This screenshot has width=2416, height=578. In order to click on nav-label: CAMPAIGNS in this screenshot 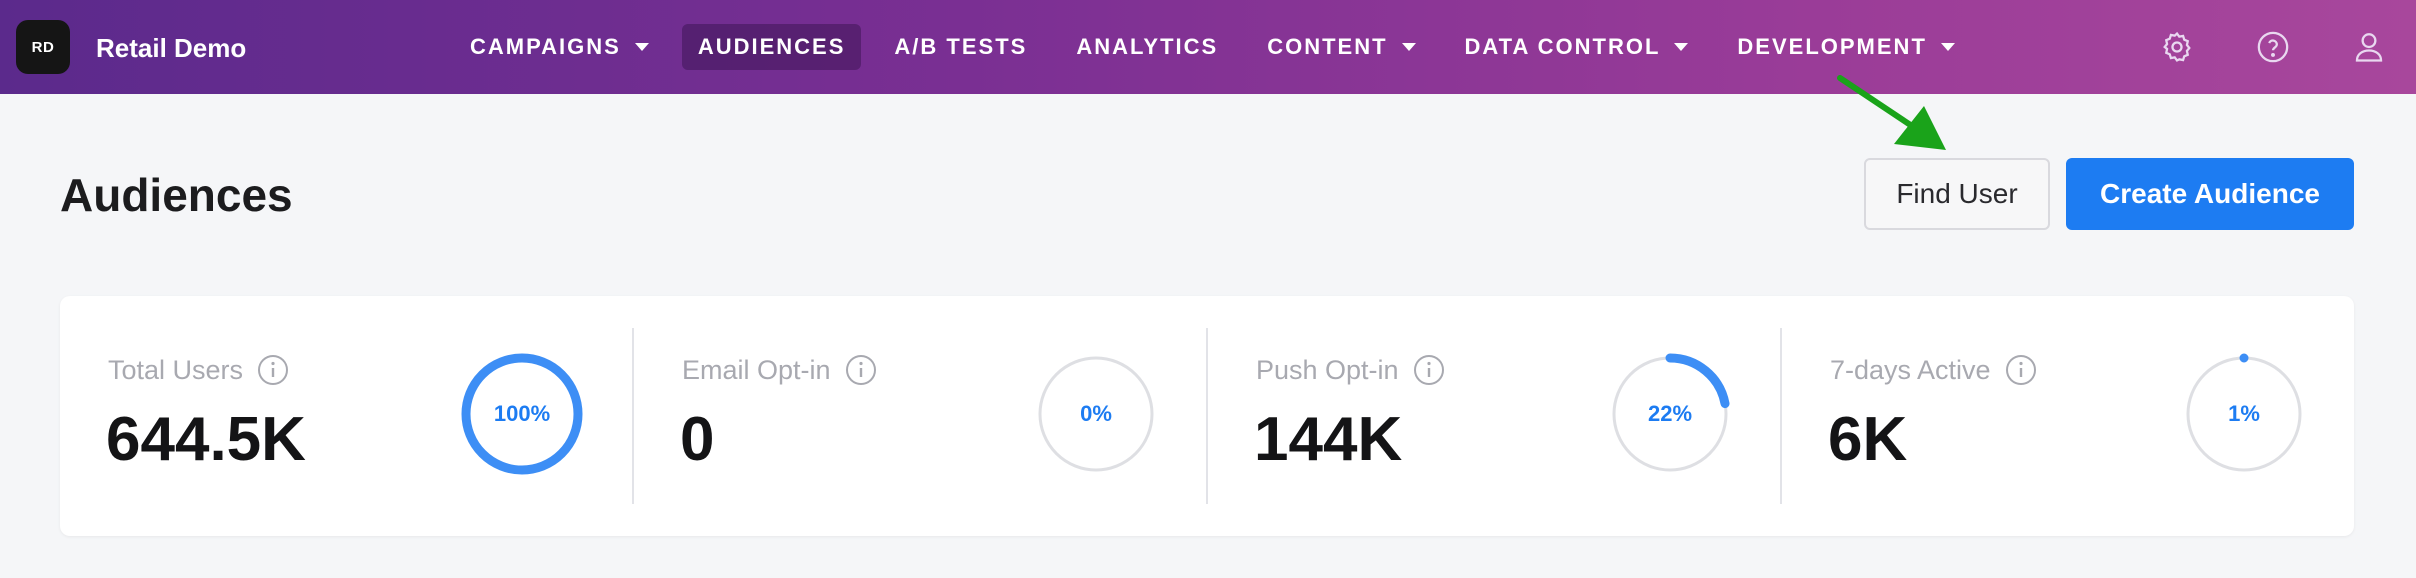, I will do `click(545, 46)`.